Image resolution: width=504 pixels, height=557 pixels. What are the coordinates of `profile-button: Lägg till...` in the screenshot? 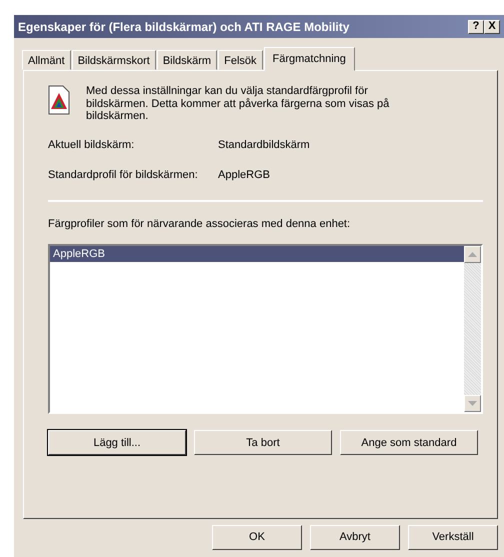 It's located at (117, 443).